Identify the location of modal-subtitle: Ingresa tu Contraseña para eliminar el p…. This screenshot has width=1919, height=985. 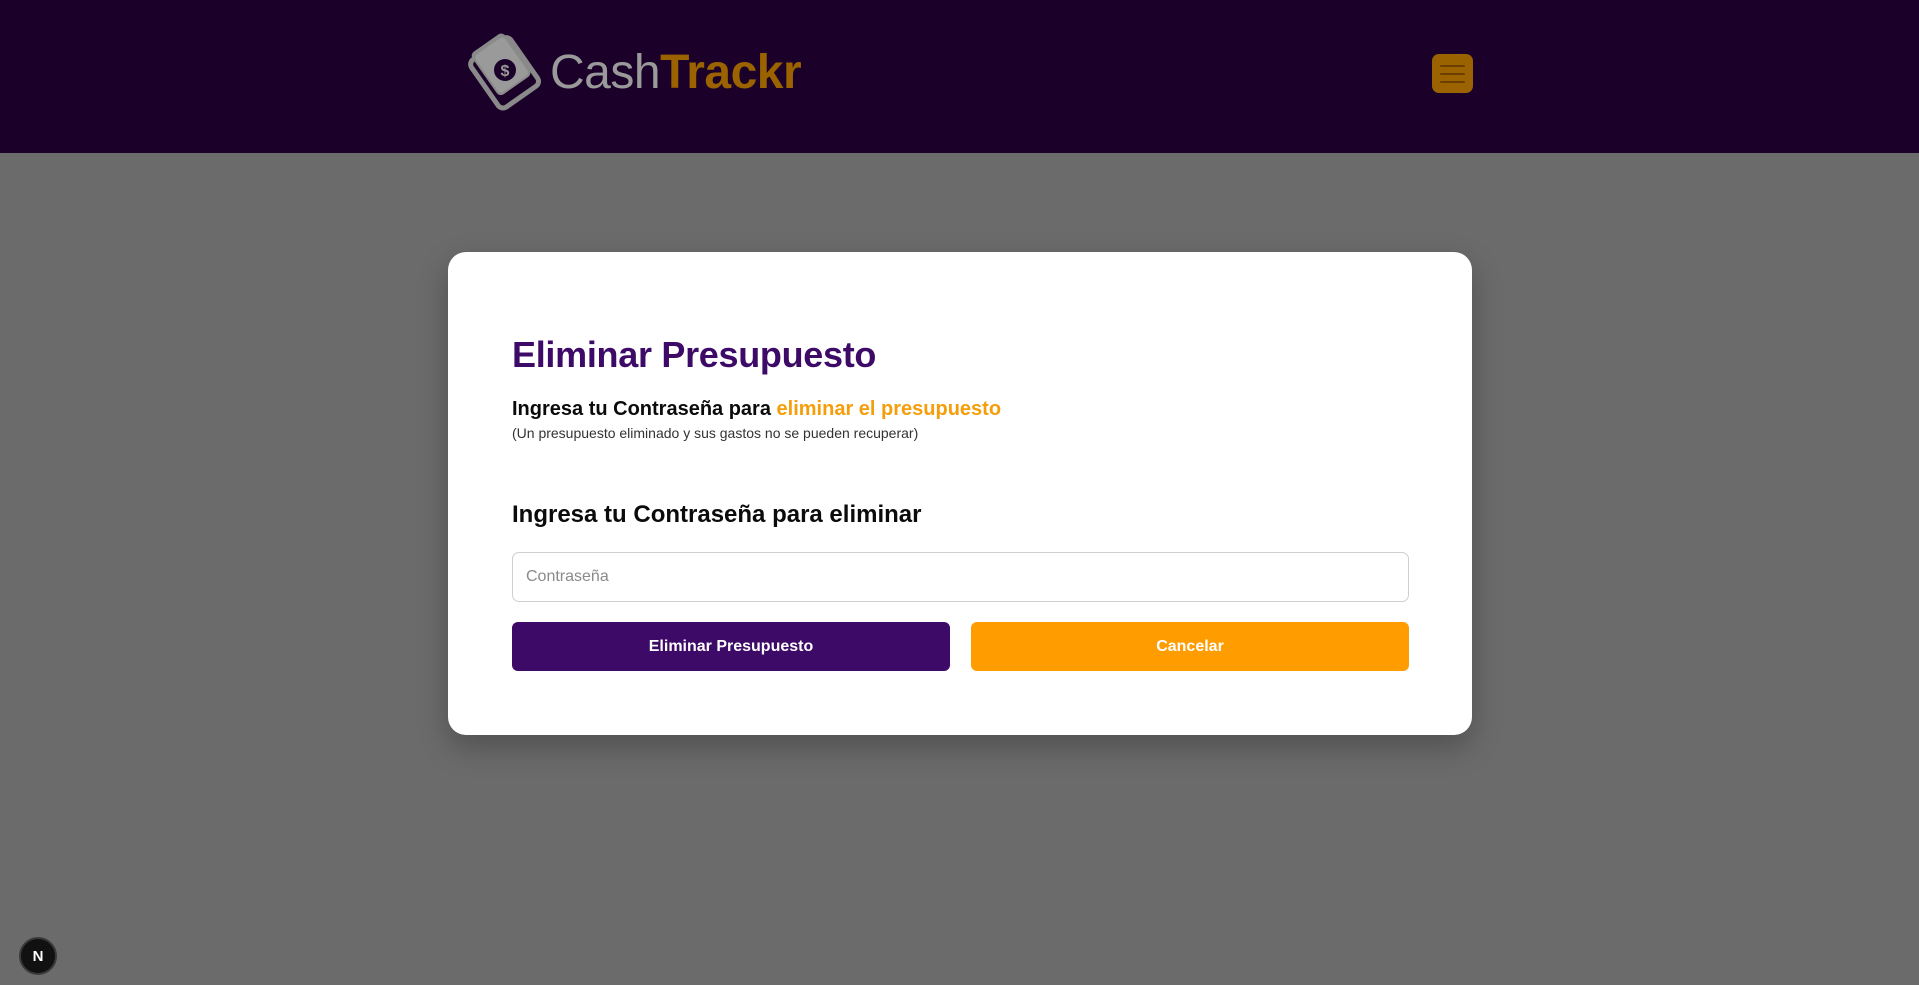
(756, 409).